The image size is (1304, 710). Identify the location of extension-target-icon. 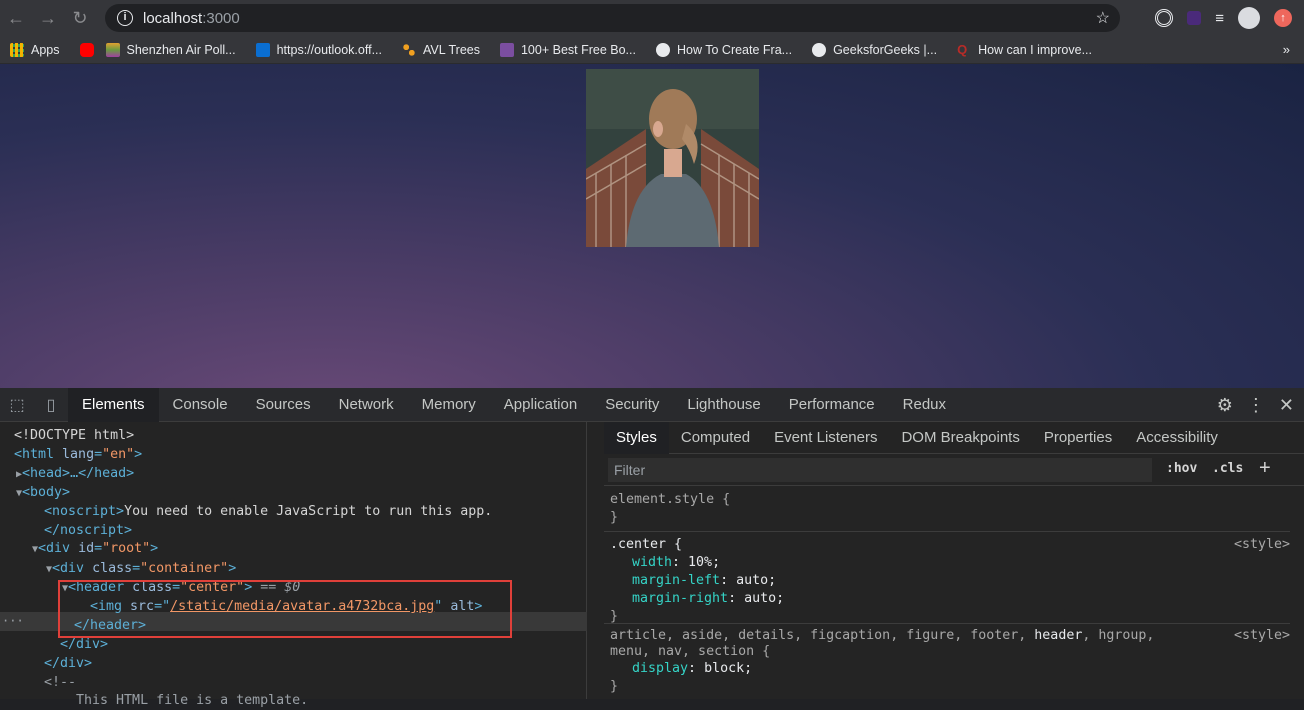
(1164, 18).